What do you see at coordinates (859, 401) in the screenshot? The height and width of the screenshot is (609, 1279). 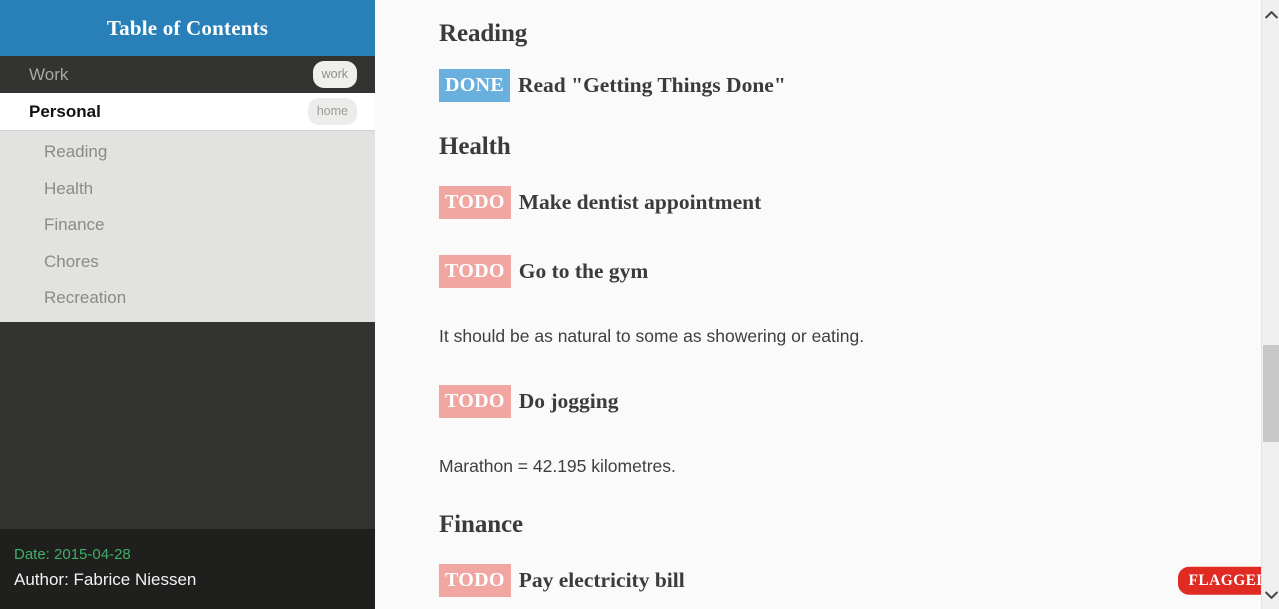 I see `task-item-do-jogging: TODO Do jogging` at bounding box center [859, 401].